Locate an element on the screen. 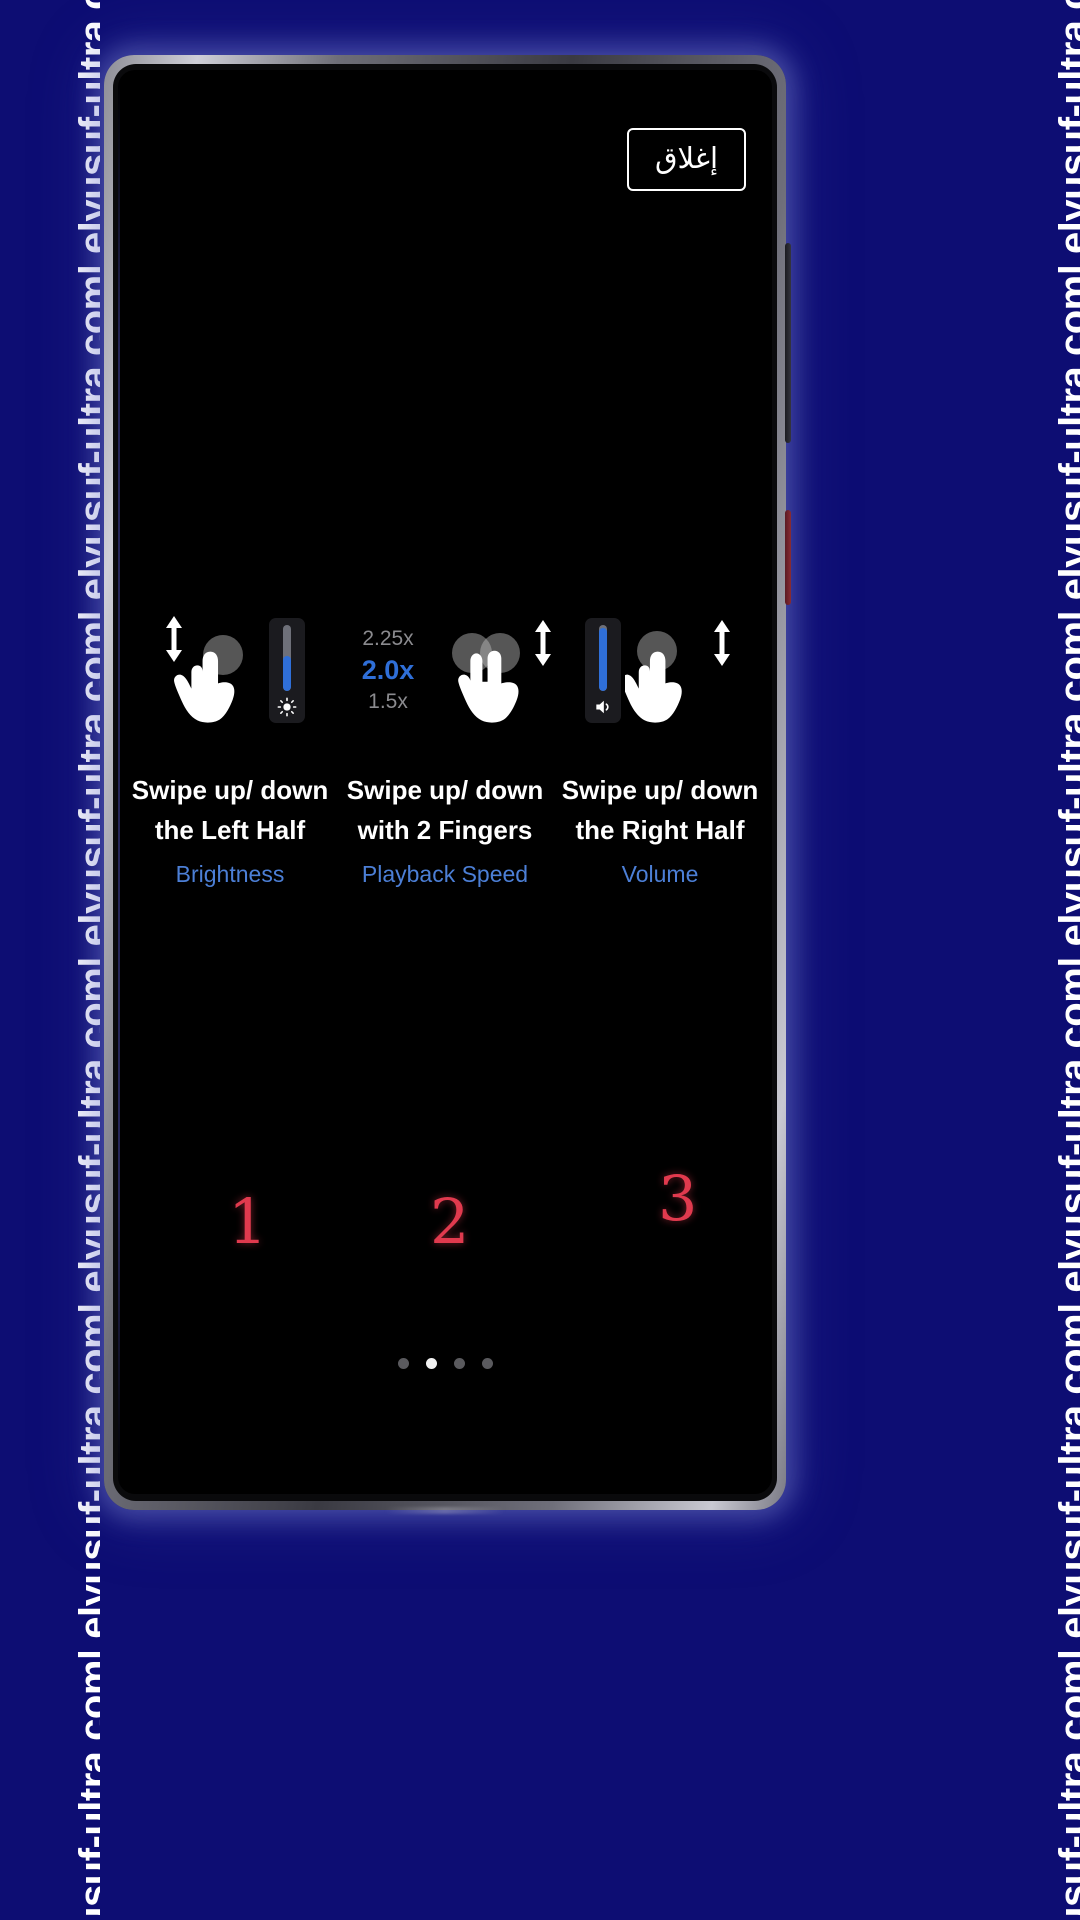 The image size is (1080, 1920). gesture-artwork-brightness is located at coordinates (230, 670).